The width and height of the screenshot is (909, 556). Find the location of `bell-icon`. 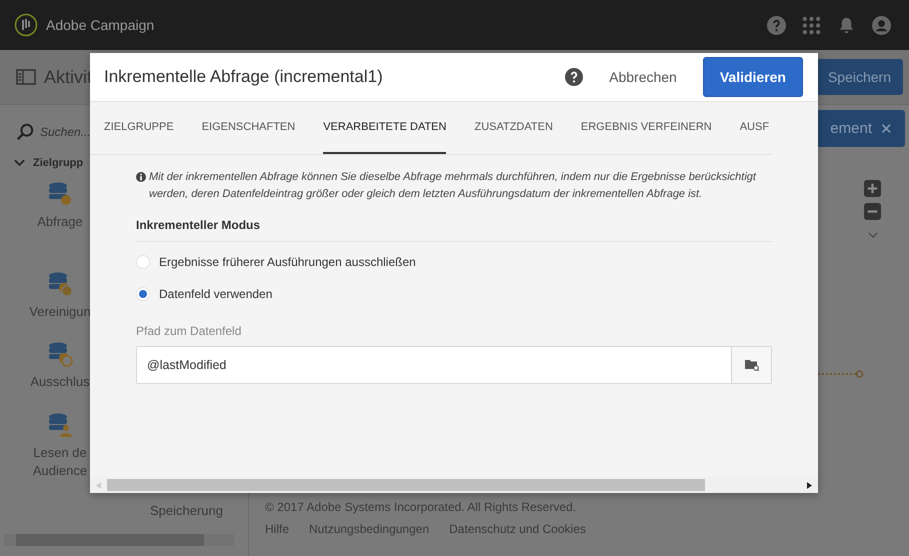

bell-icon is located at coordinates (846, 25).